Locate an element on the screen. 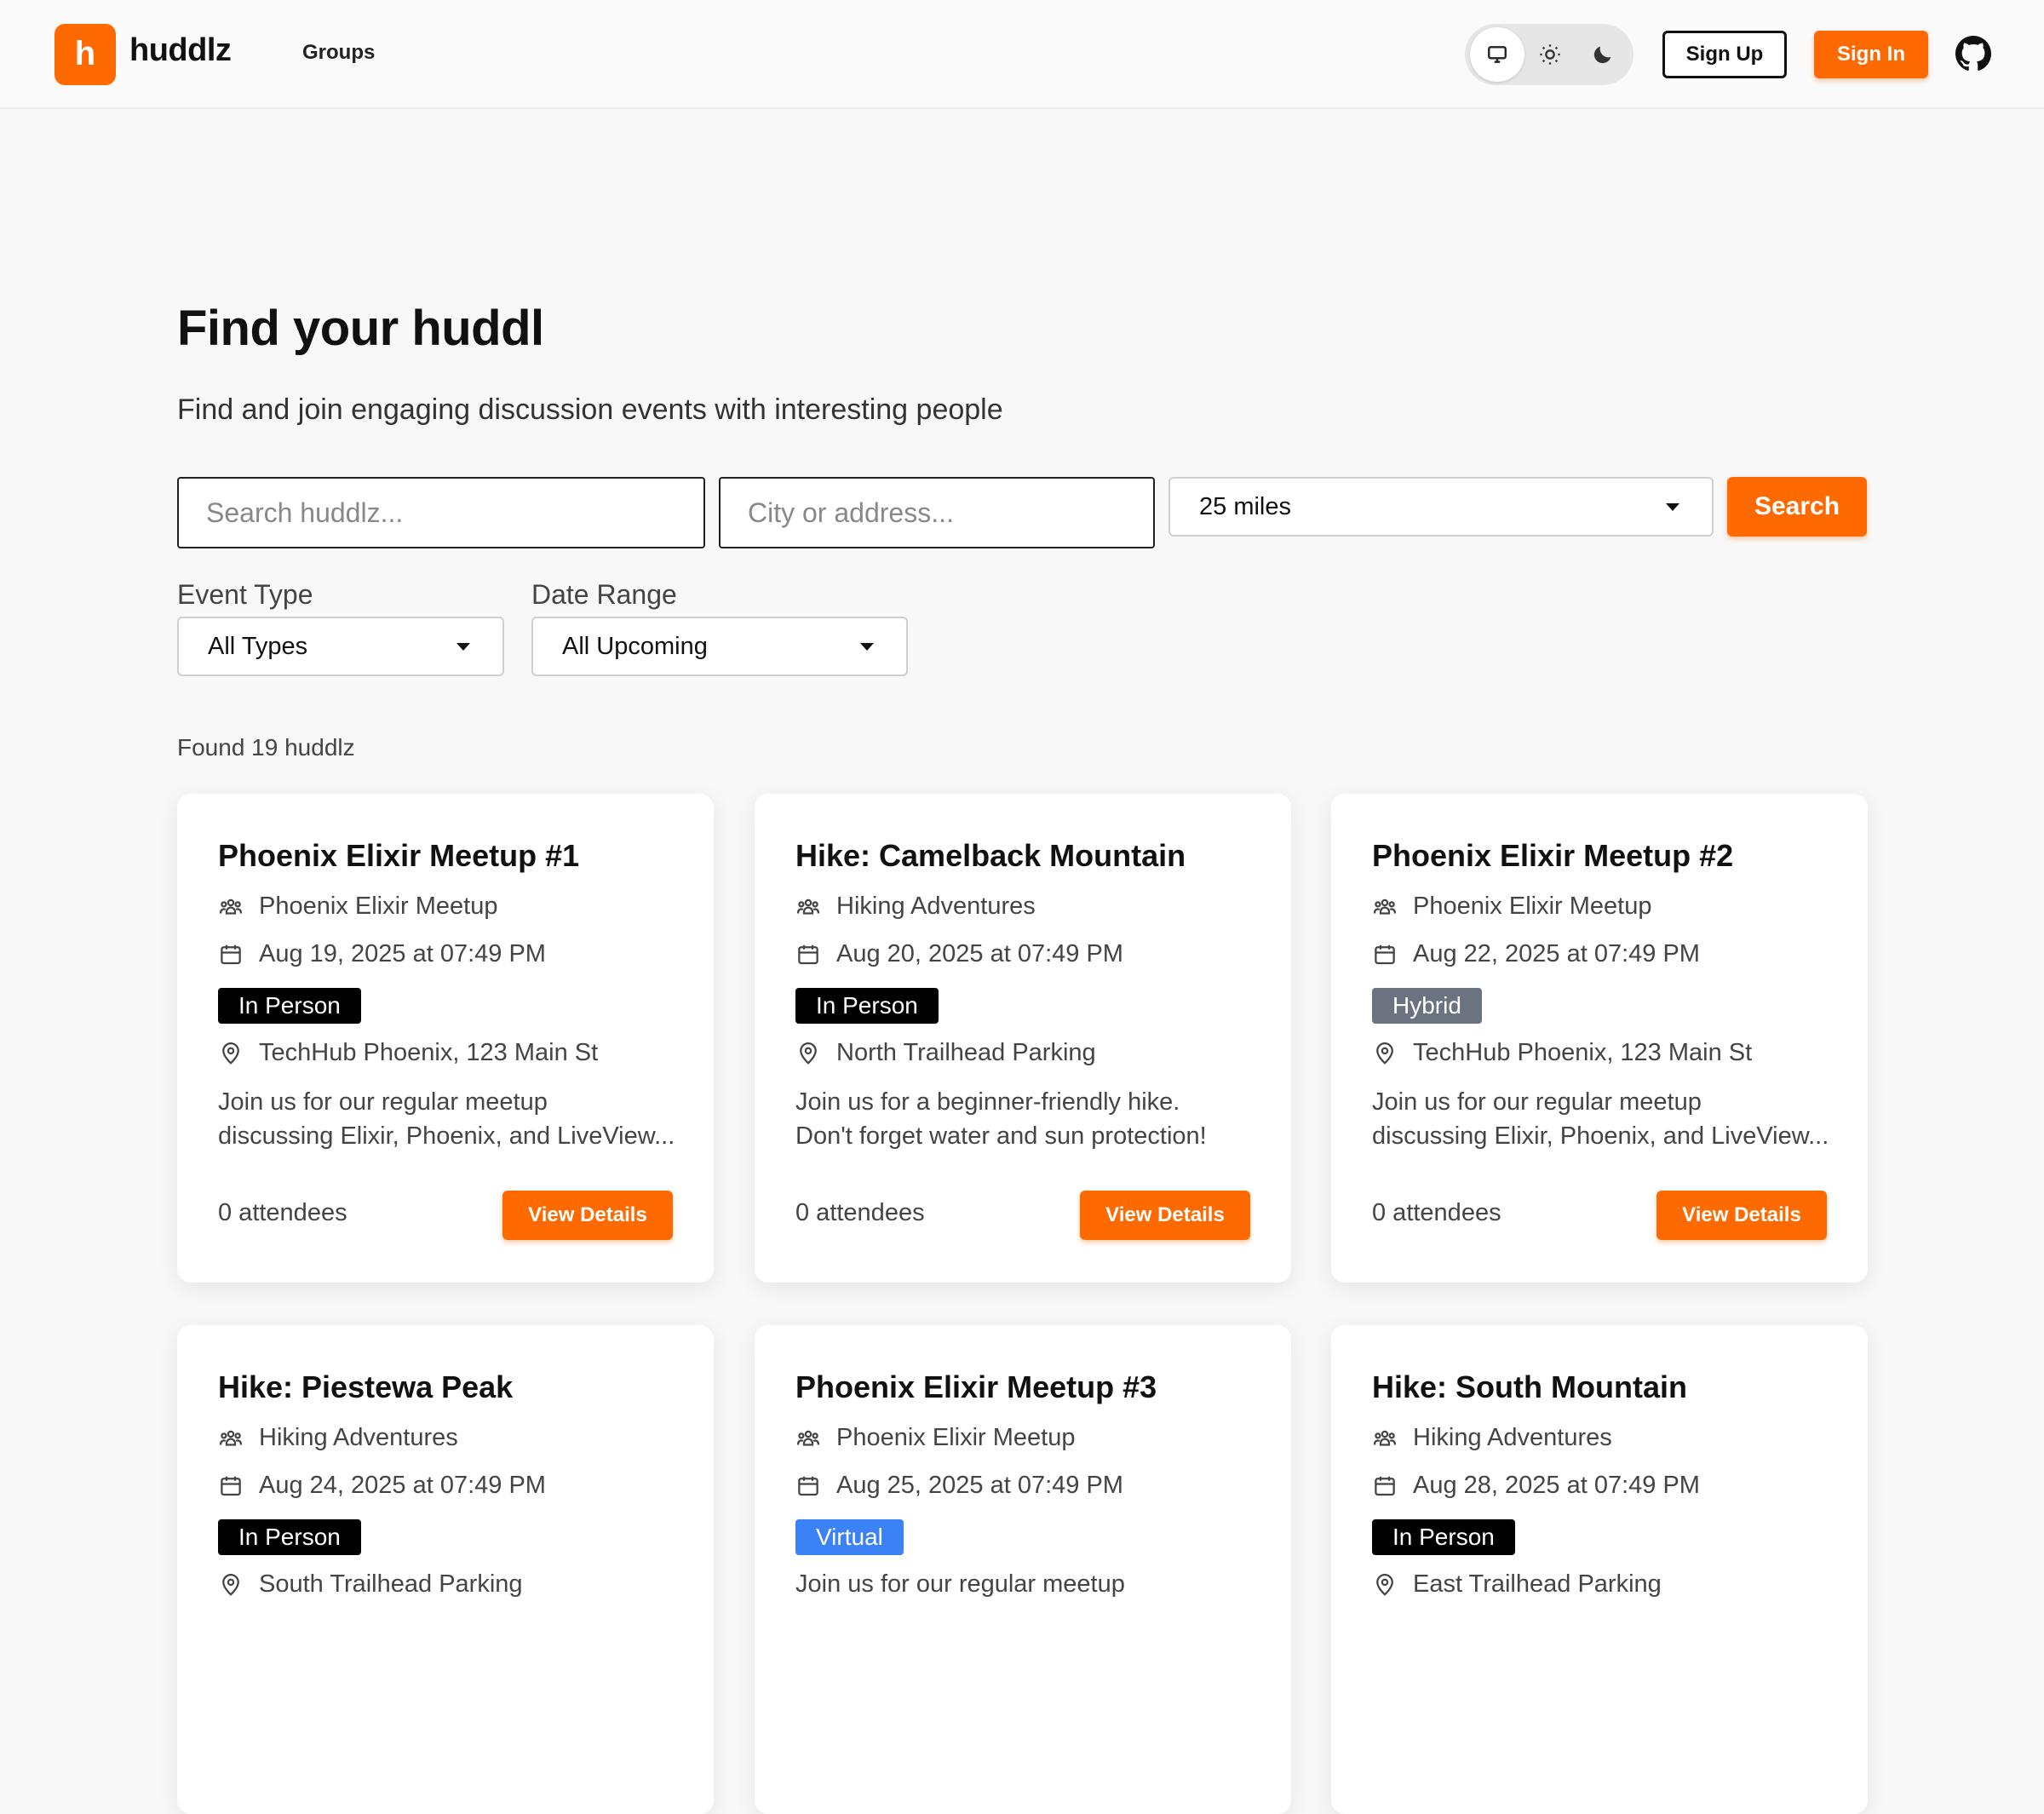 Image resolution: width=2044 pixels, height=1814 pixels. date-range-select: All Upcoming is located at coordinates (719, 646).